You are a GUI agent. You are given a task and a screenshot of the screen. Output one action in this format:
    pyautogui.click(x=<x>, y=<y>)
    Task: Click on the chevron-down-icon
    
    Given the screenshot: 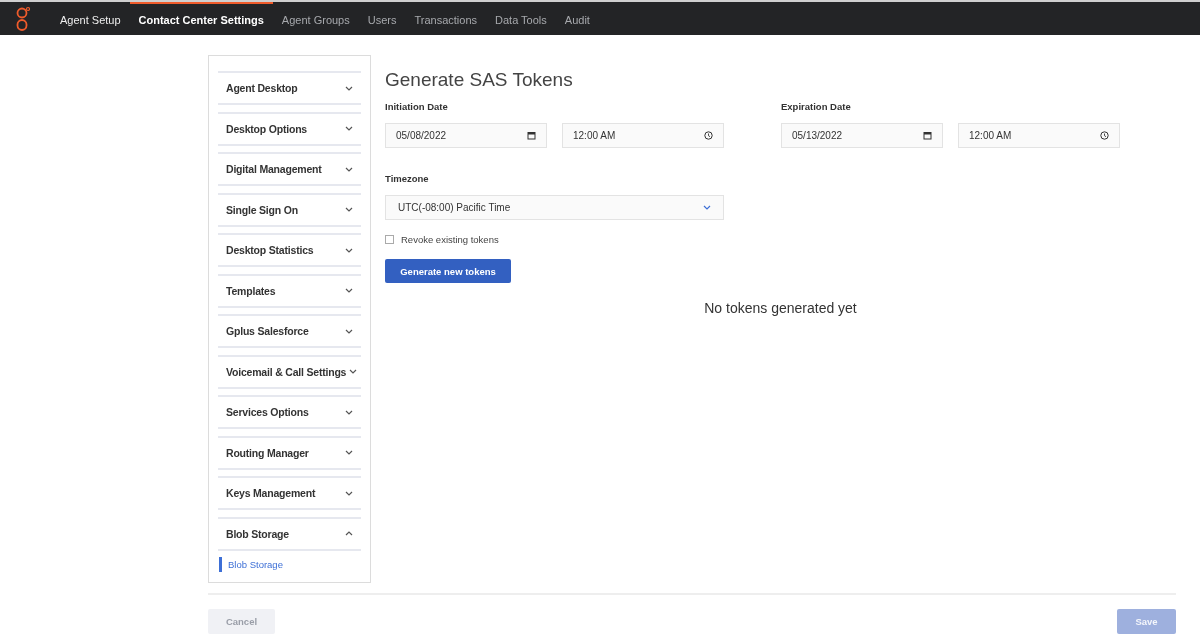 What is the action you would take?
    pyautogui.click(x=707, y=207)
    